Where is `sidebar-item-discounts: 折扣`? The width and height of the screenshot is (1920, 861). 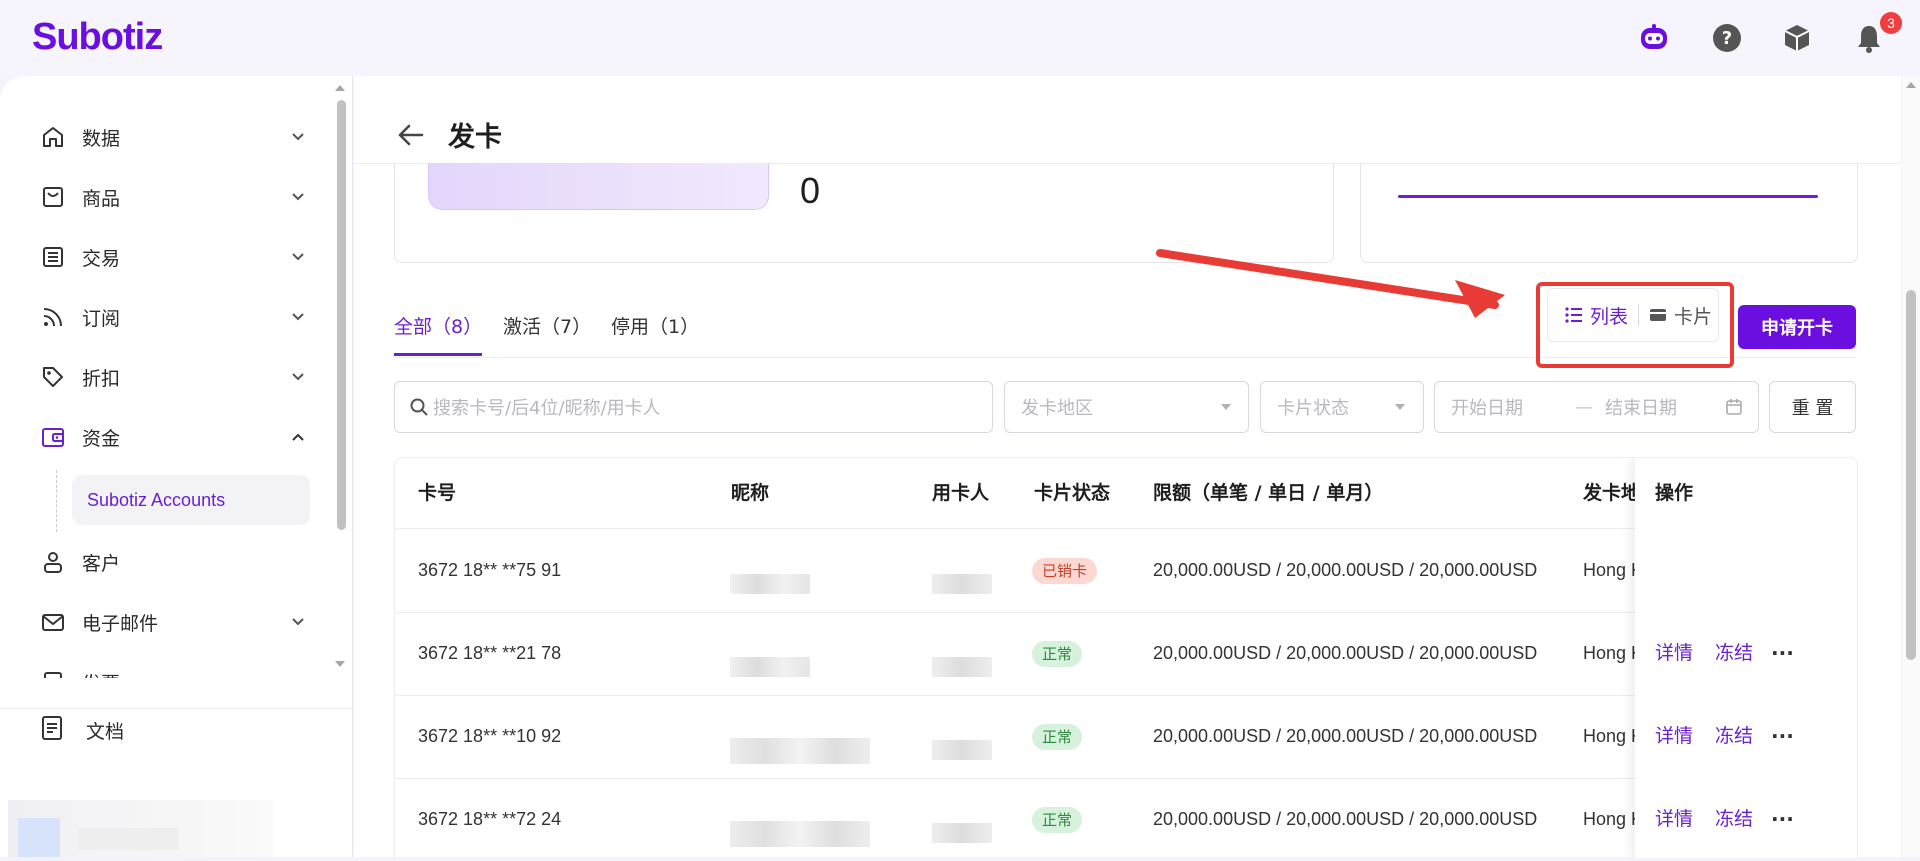
sidebar-item-discounts: 折扣 is located at coordinates (173, 377).